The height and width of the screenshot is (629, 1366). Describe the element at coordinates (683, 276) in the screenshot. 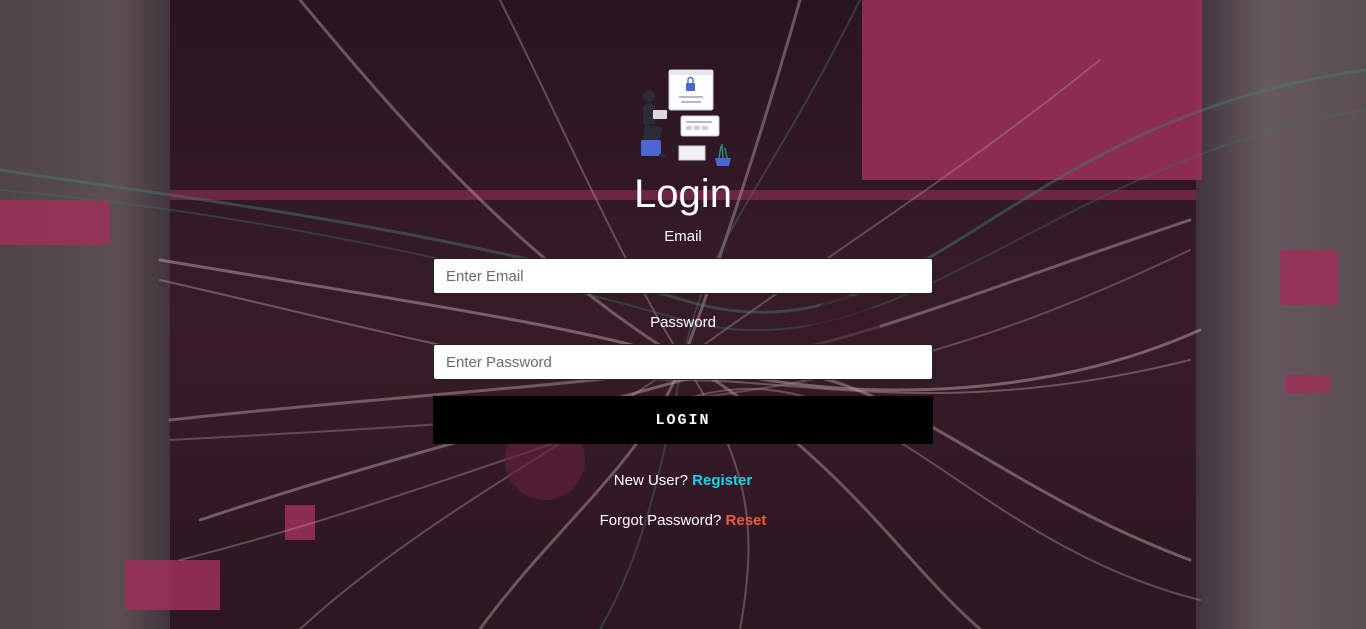

I see `email-input` at that location.